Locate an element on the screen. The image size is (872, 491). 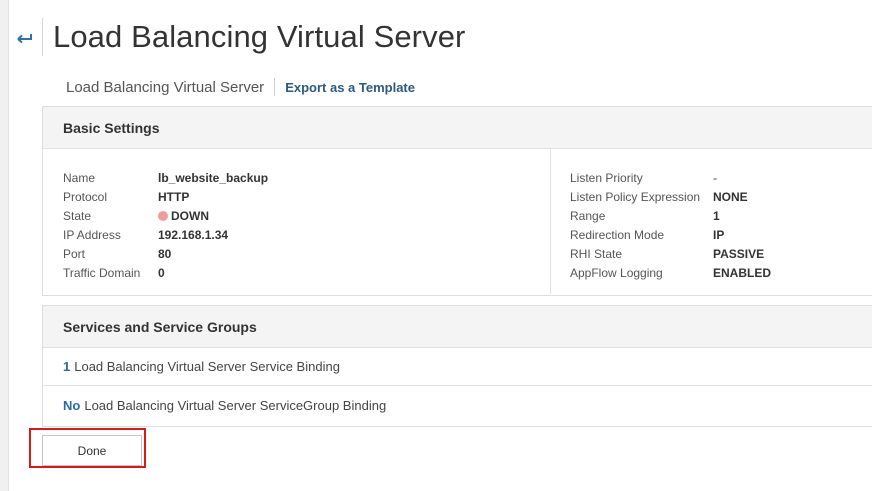
setting-value: 0 is located at coordinates (161, 272).